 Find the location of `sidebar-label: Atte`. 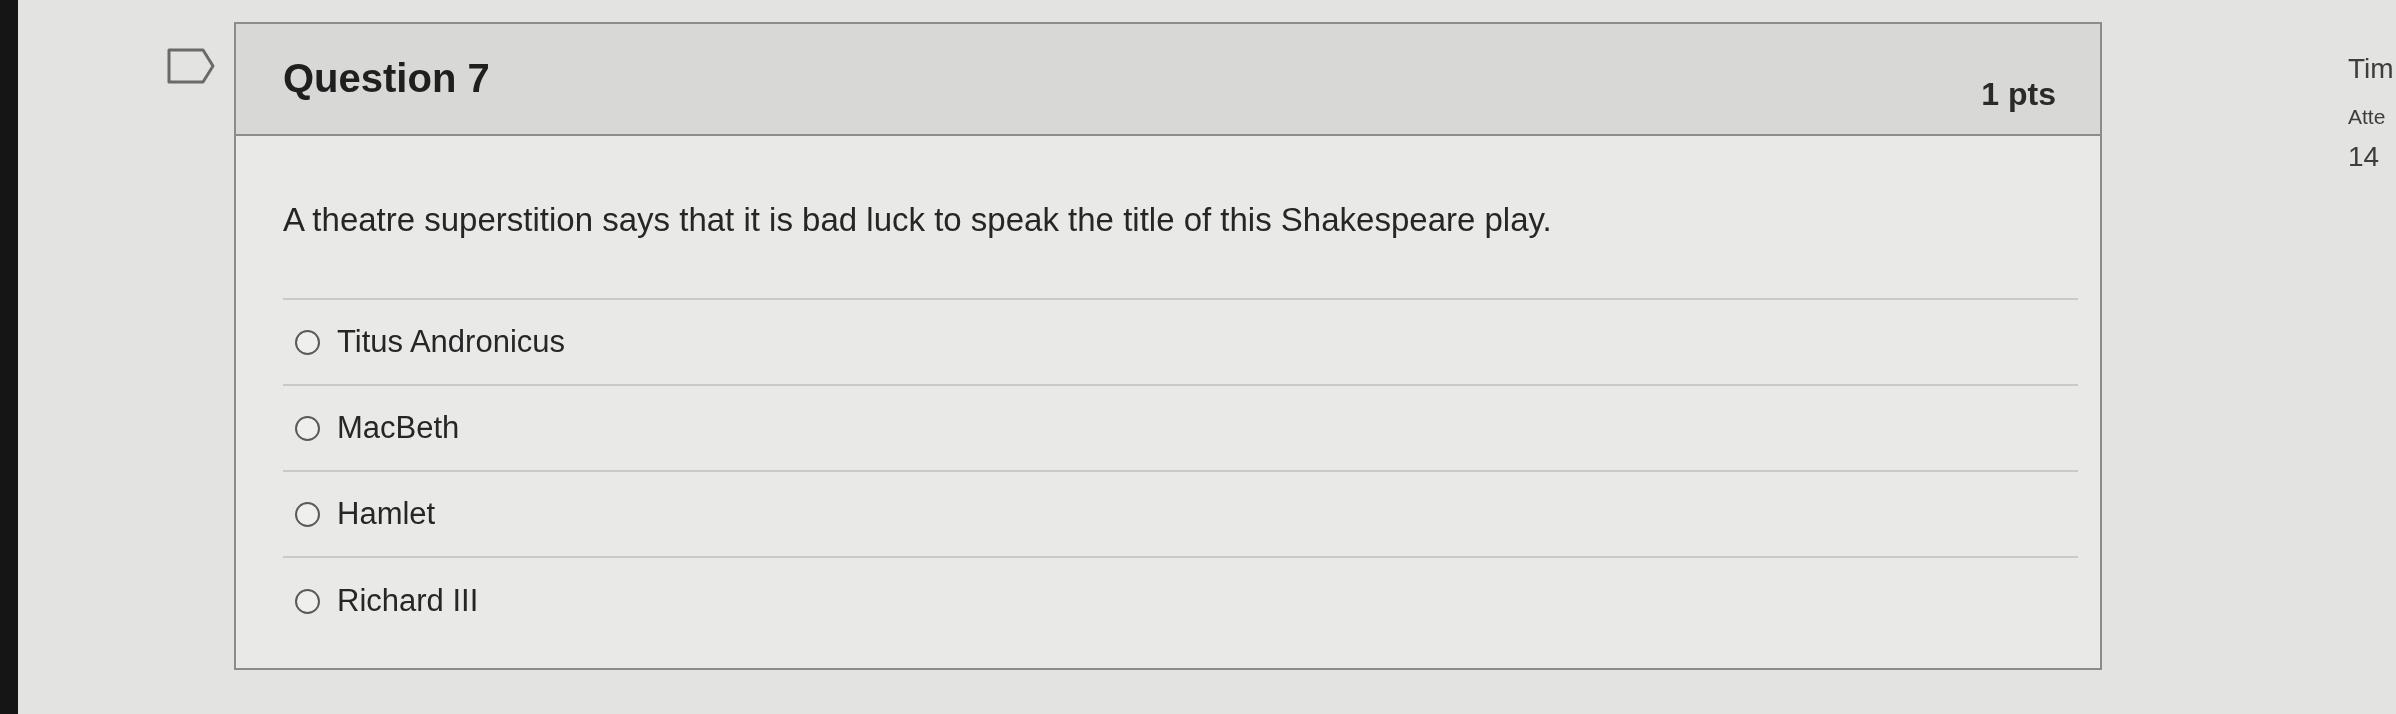

sidebar-label: Atte is located at coordinates (2367, 117).